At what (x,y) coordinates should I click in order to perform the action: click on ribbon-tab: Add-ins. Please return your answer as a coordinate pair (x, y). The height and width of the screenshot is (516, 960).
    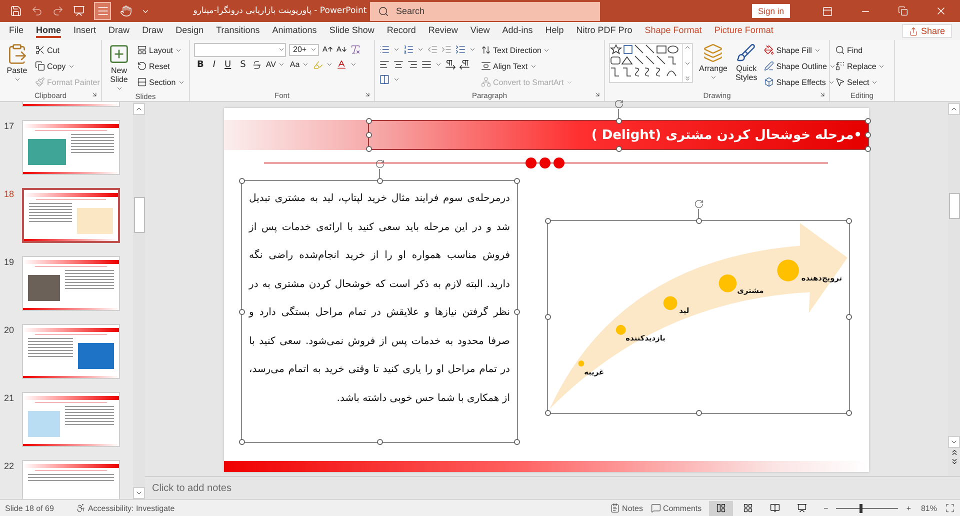
    Looking at the image, I should click on (517, 31).